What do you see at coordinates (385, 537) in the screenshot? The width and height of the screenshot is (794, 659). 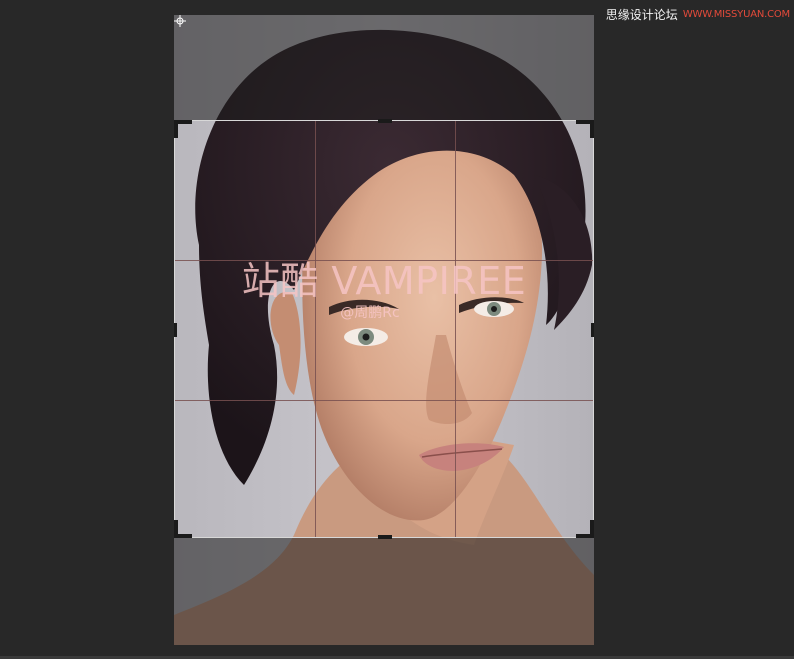 I see `crop-handle-bottom` at bounding box center [385, 537].